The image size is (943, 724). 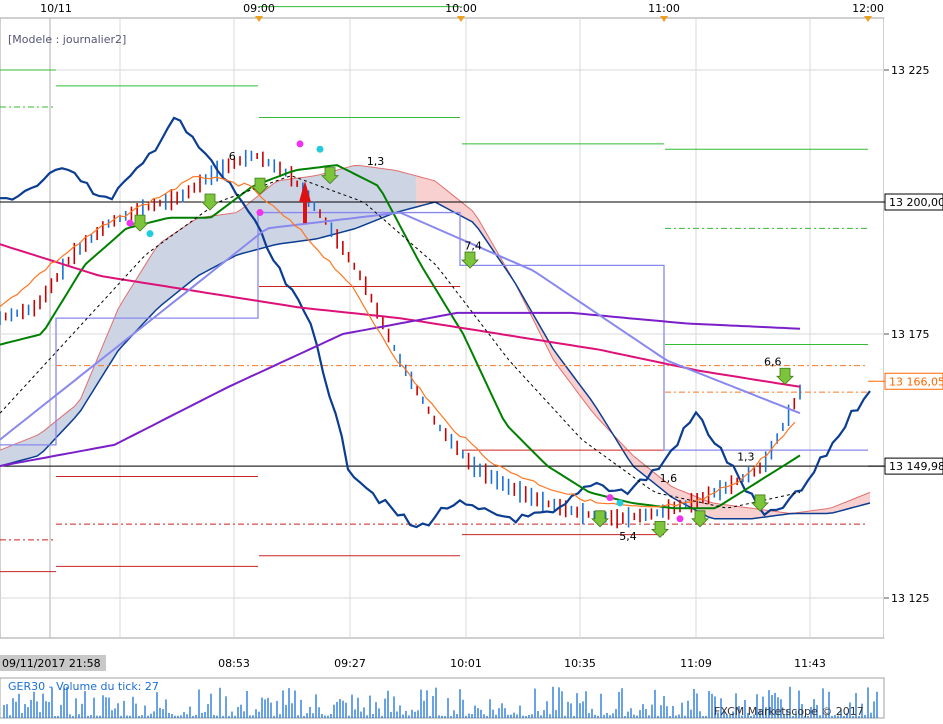 I want to click on annotation-label: 6,6, so click(x=773, y=362).